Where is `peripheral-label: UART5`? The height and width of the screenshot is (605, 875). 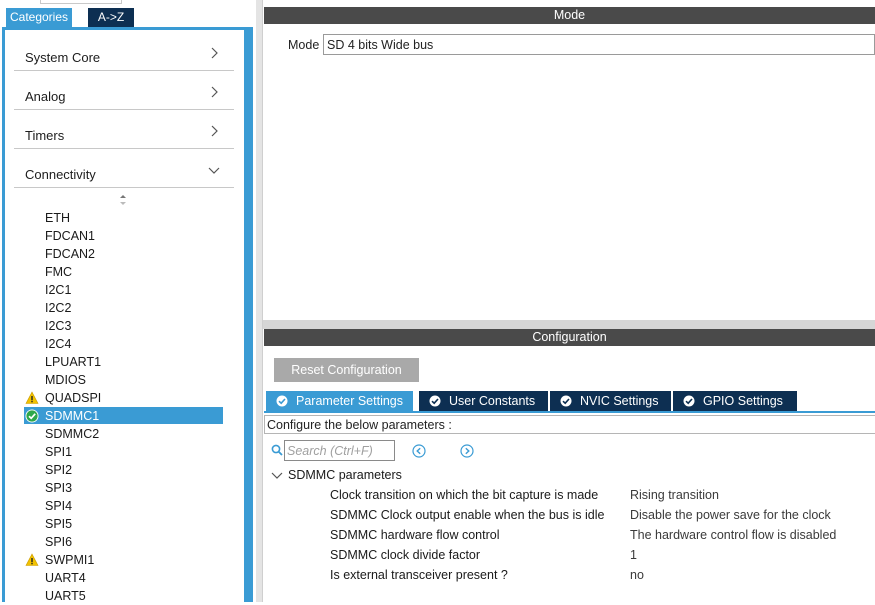
peripheral-label: UART5 is located at coordinates (65, 596).